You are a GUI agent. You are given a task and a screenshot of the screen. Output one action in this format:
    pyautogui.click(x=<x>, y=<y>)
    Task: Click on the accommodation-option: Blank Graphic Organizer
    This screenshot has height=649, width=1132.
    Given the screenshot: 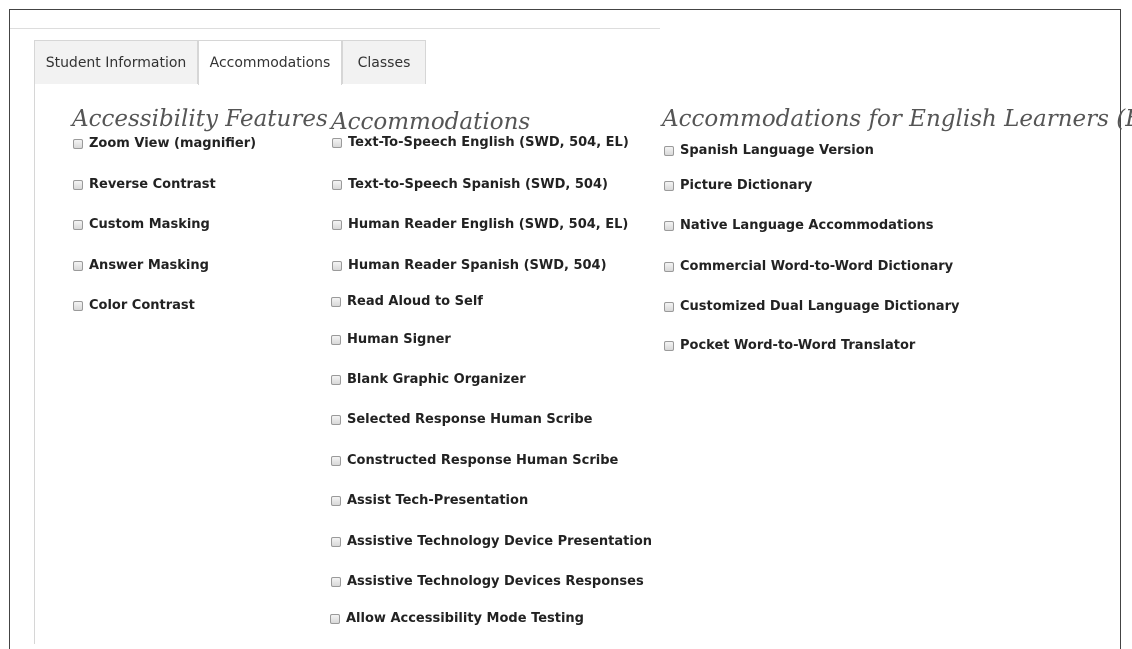 What is the action you would take?
    pyautogui.click(x=428, y=379)
    